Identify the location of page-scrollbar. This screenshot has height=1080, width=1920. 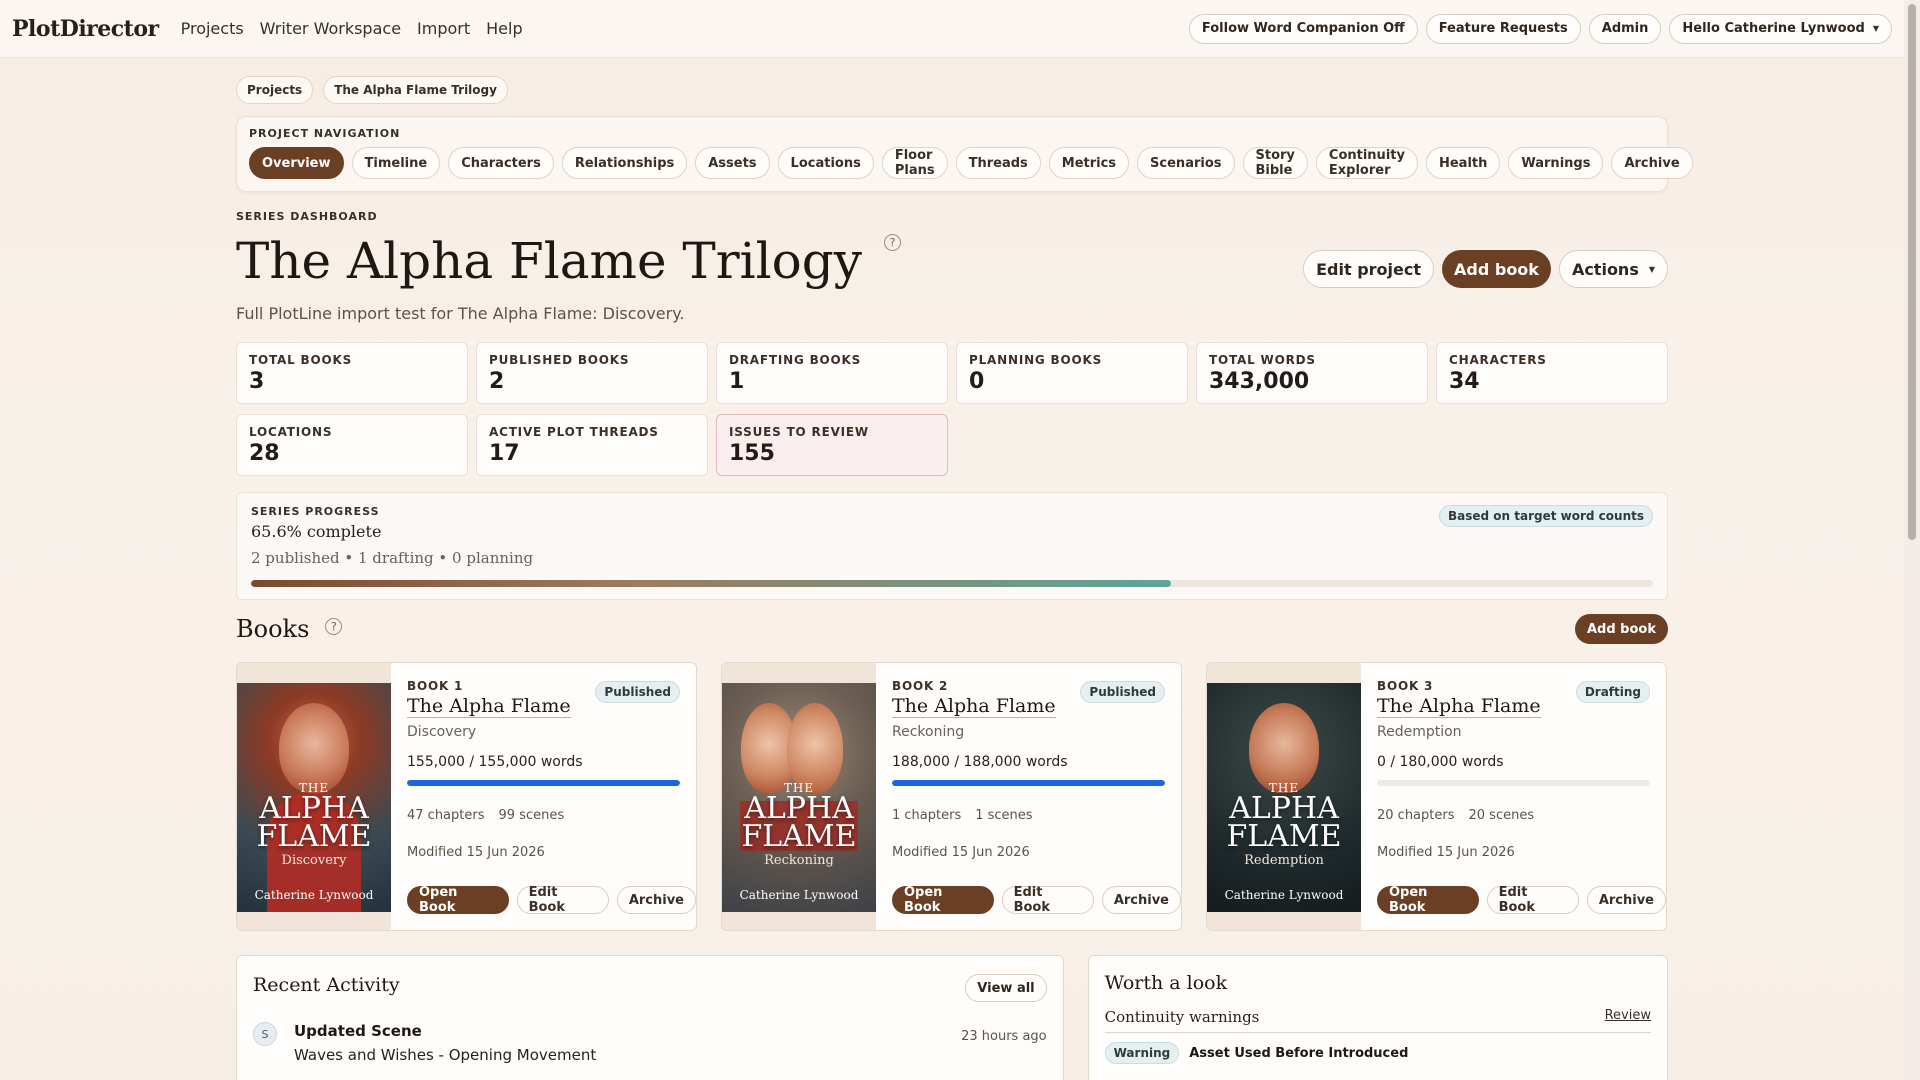
(1912, 540).